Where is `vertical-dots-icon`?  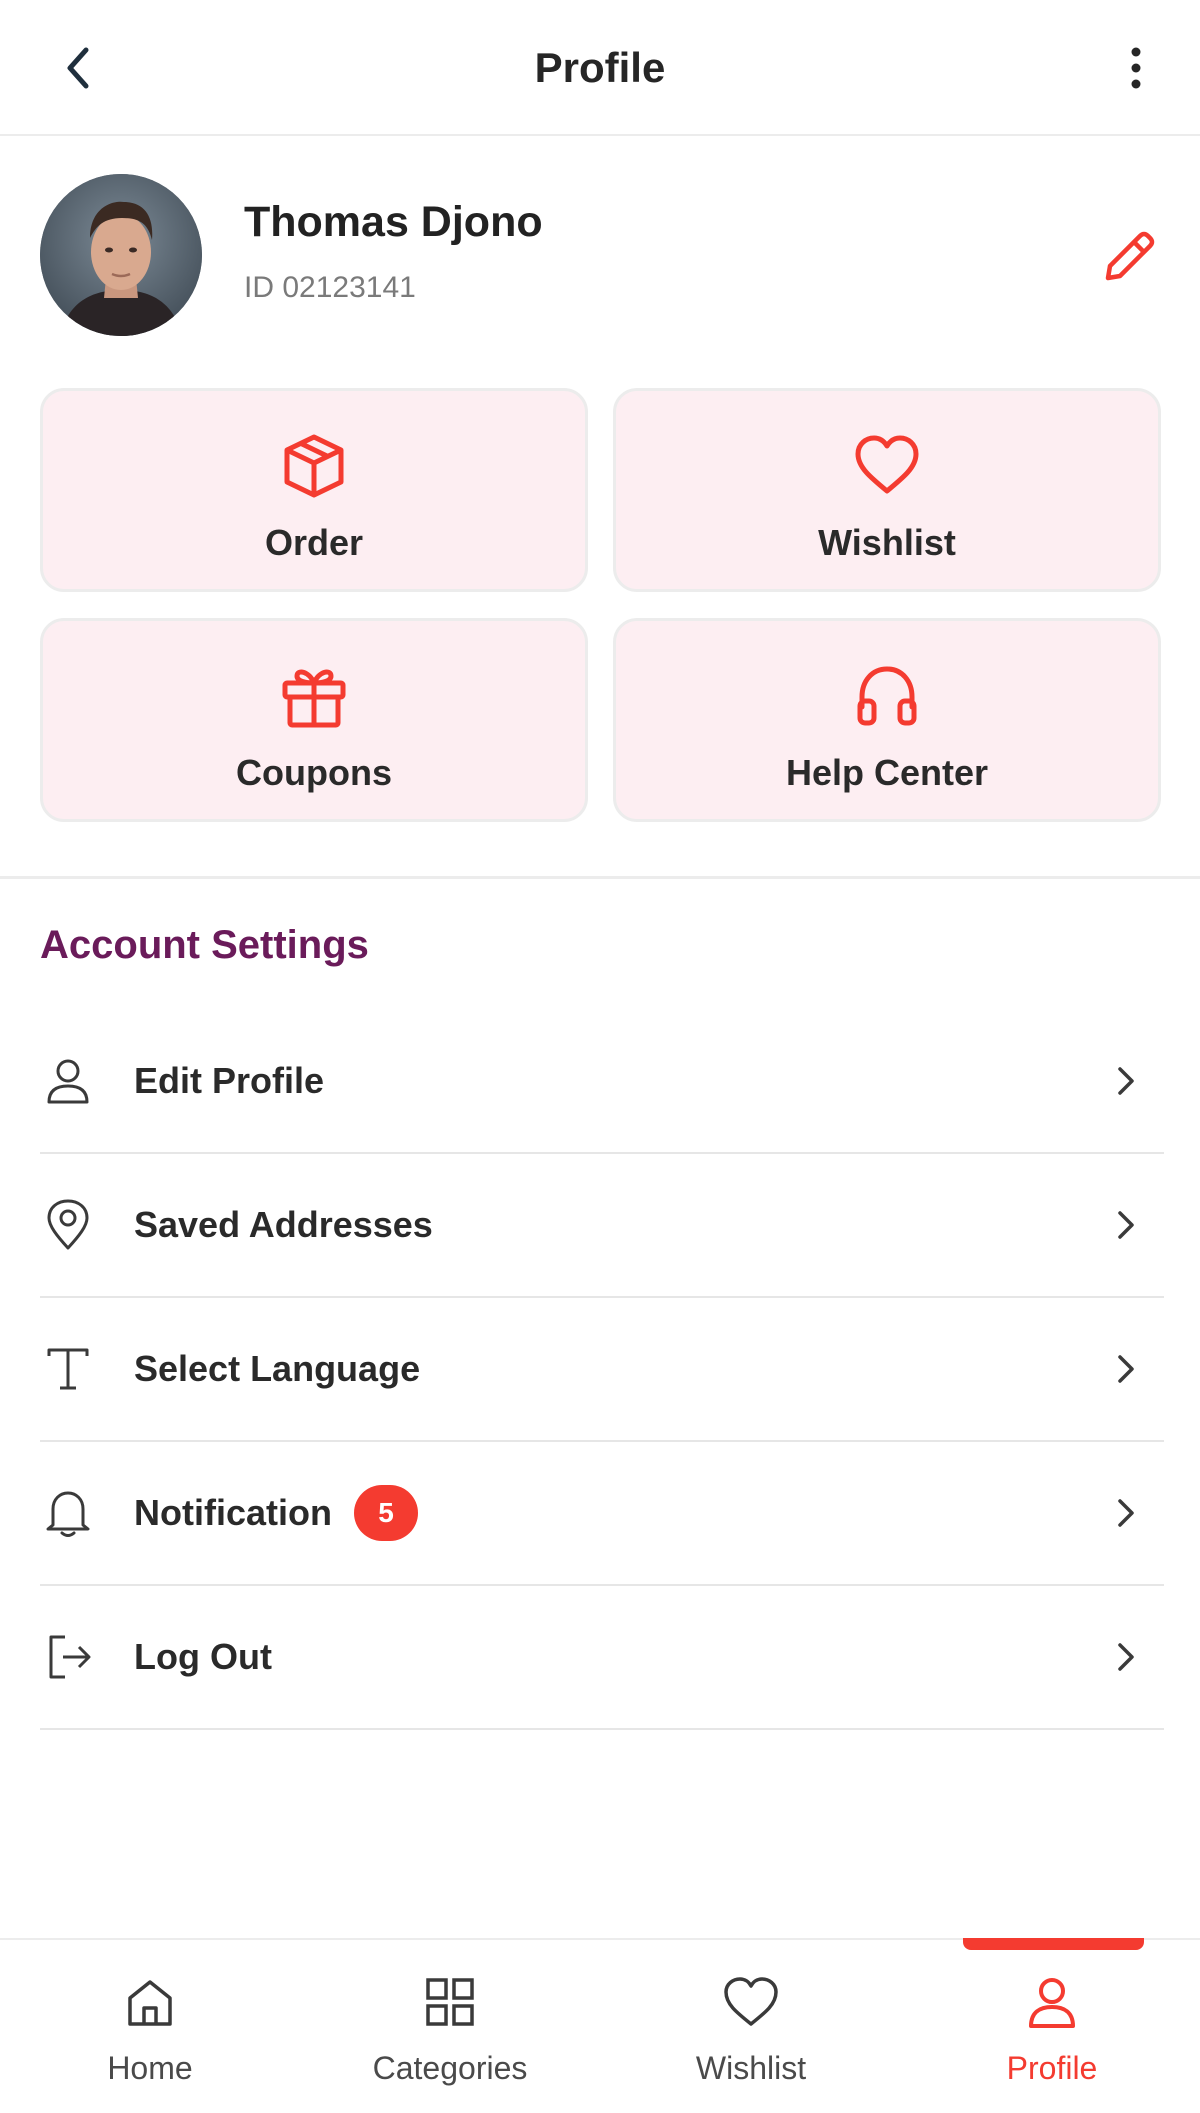 vertical-dots-icon is located at coordinates (1136, 68).